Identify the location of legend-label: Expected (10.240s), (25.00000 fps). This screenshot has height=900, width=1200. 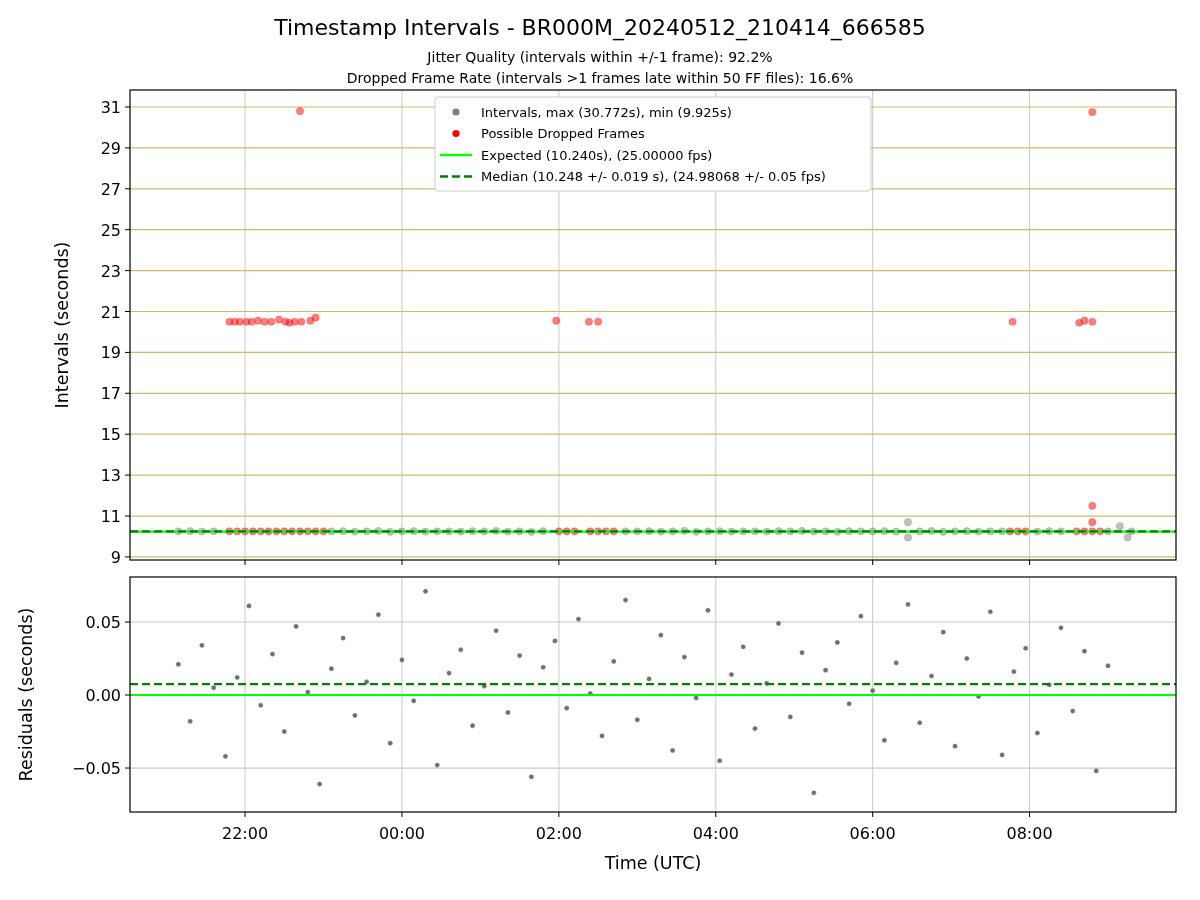
(597, 155).